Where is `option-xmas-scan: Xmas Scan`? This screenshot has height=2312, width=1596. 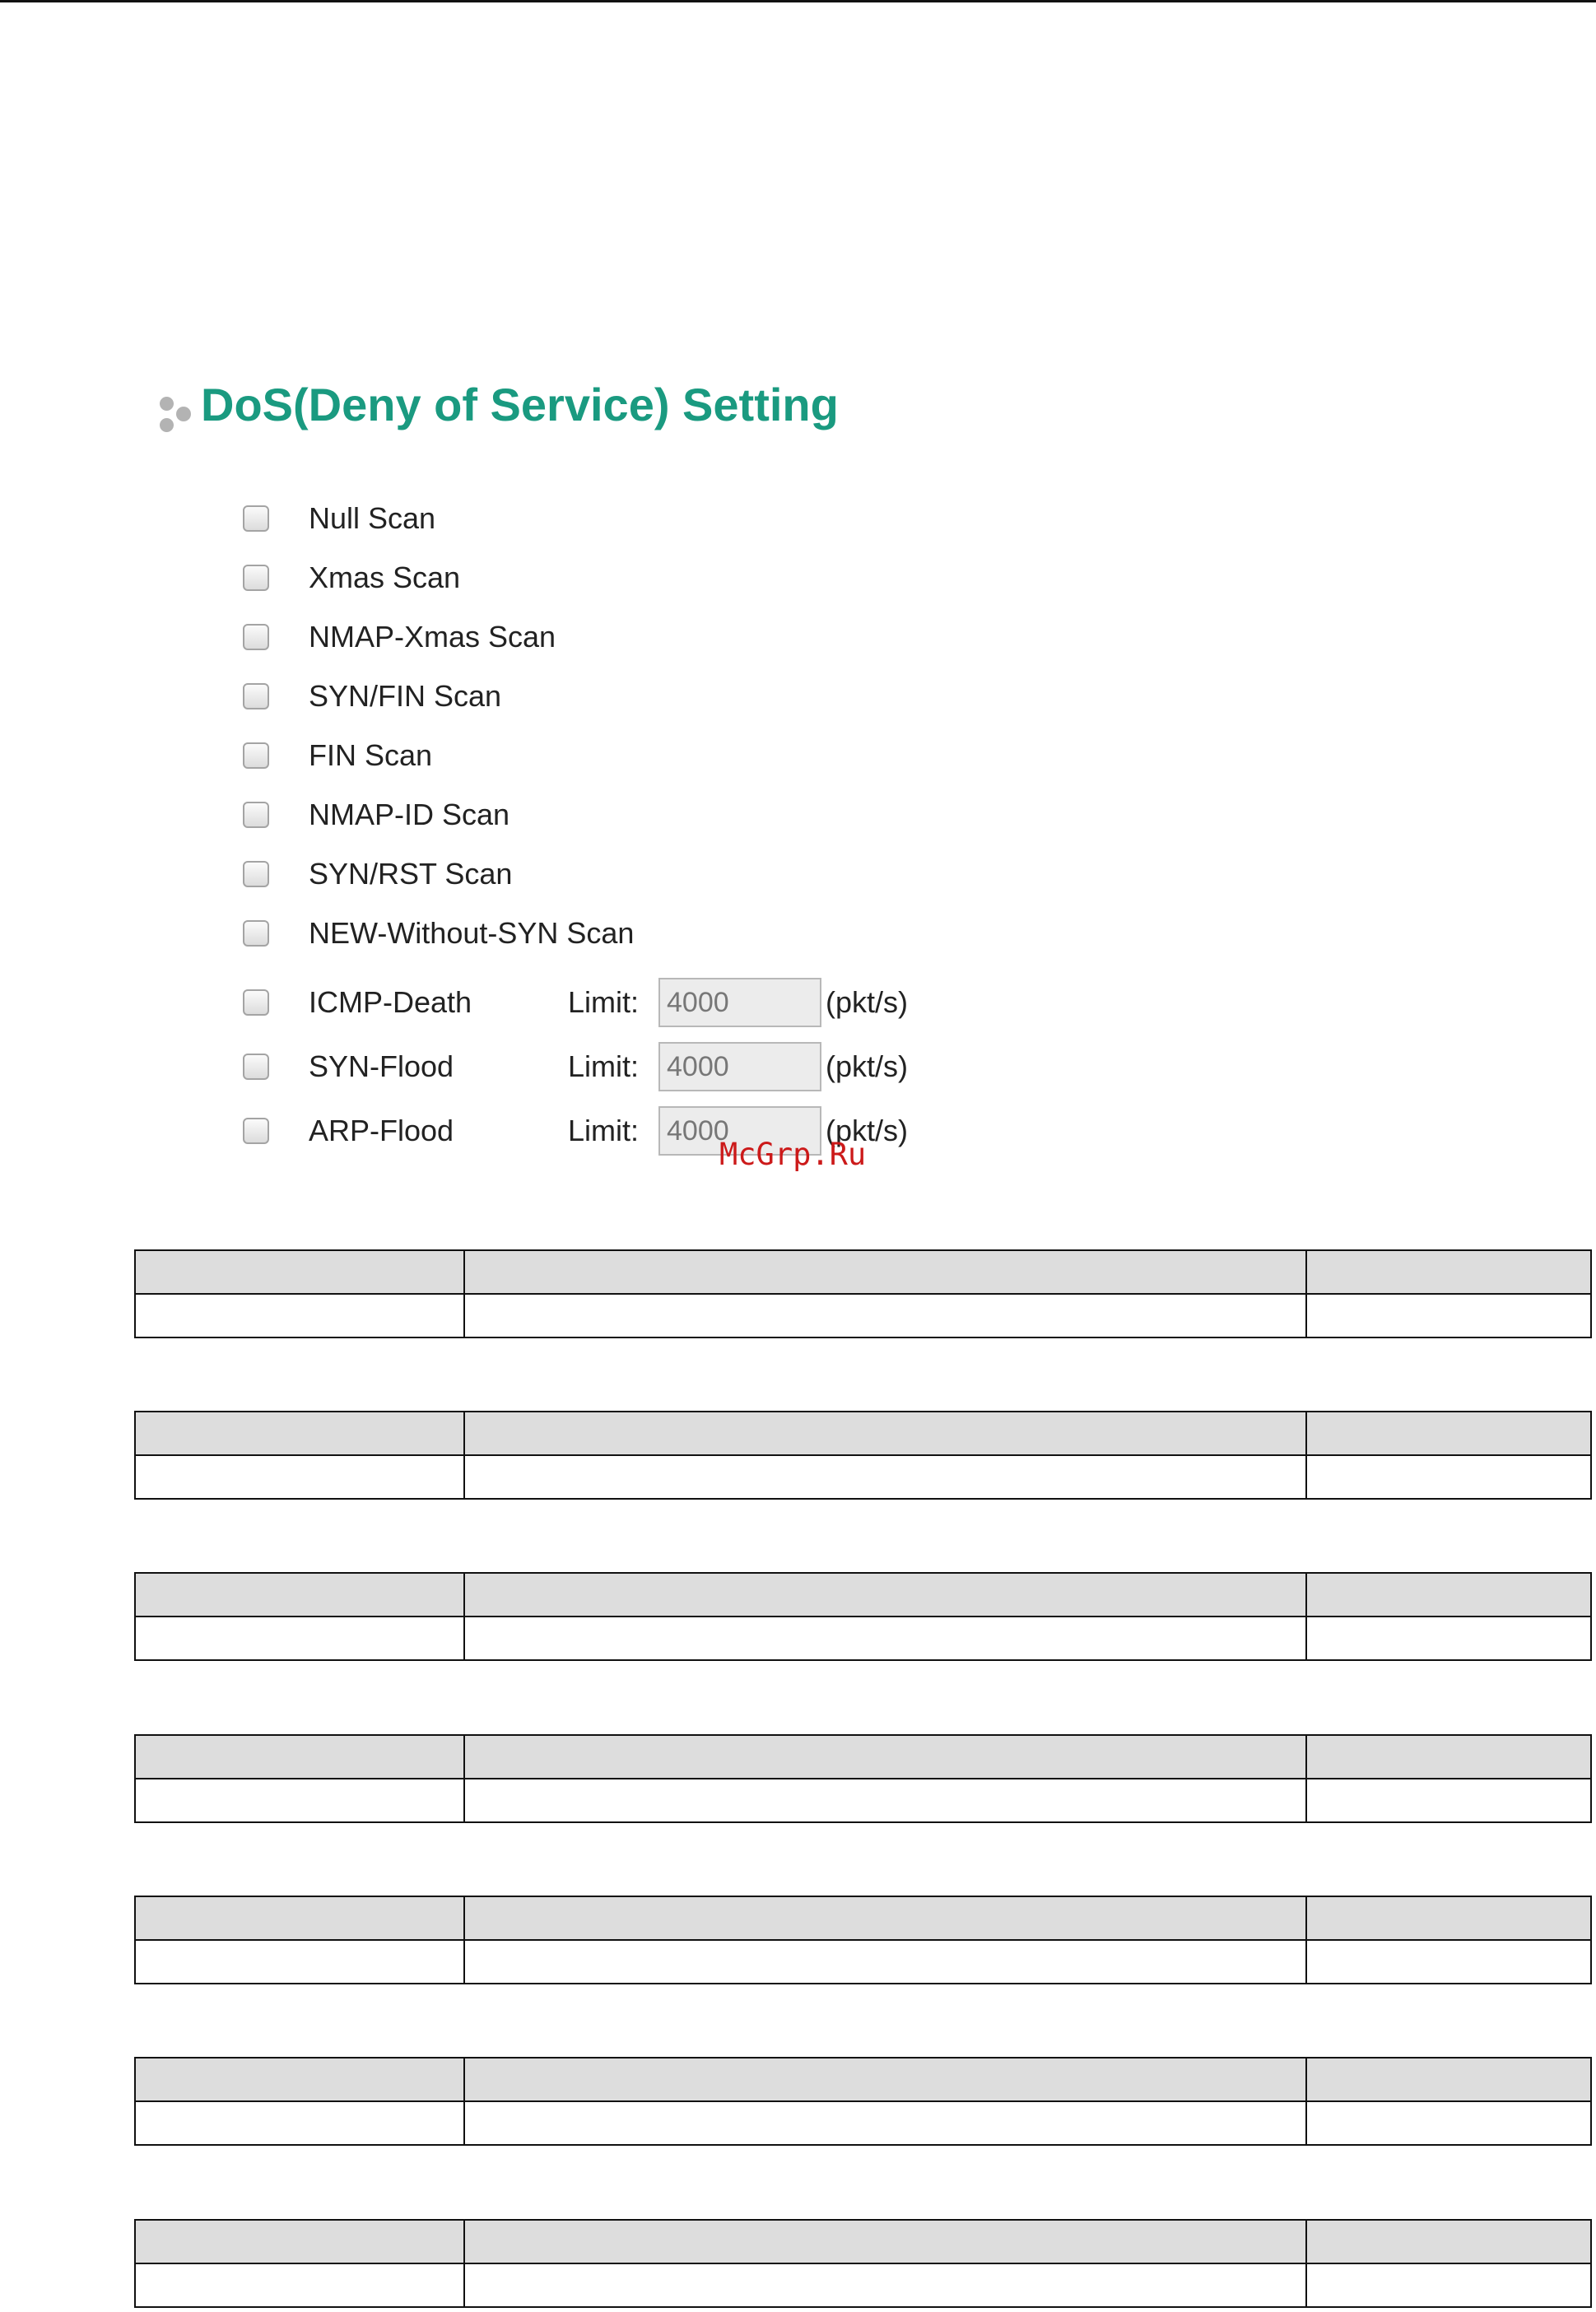 option-xmas-scan: Xmas Scan is located at coordinates (351, 577).